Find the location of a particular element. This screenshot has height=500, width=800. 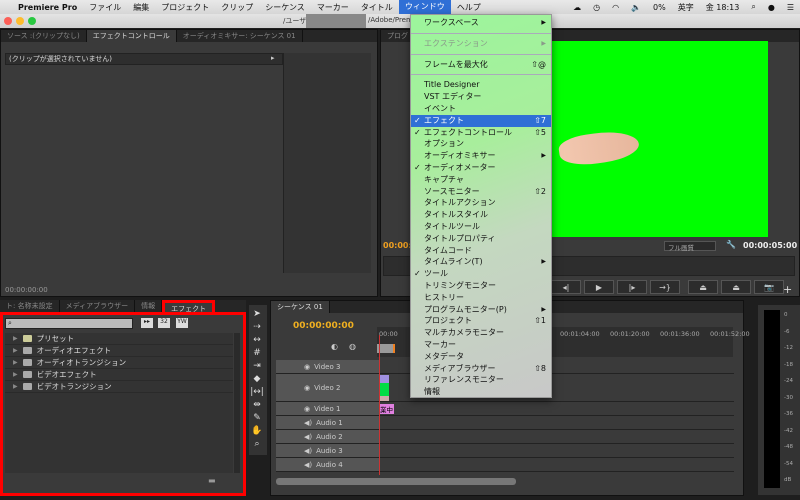

menu-item: VST エディター is located at coordinates (481, 97).